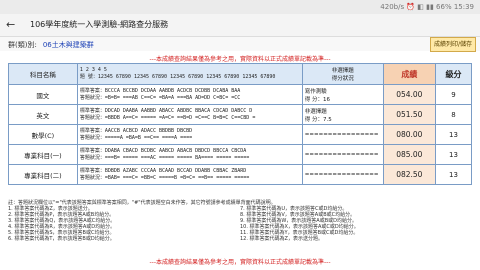 This screenshot has height=270, width=480. What do you see at coordinates (99, 24) in the screenshot?
I see `page-title: 106學年度統一入學測驗-網路查分服務` at bounding box center [99, 24].